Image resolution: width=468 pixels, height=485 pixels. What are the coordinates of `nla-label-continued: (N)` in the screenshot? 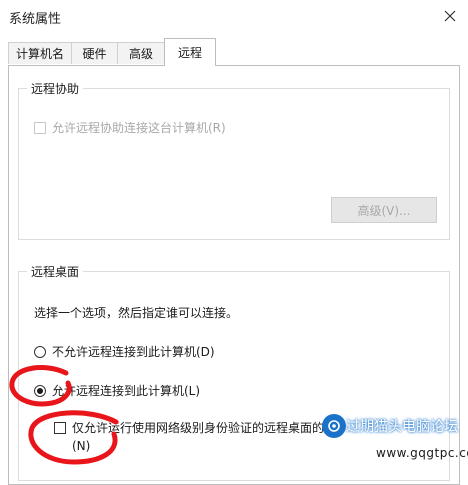 It's located at (81, 446).